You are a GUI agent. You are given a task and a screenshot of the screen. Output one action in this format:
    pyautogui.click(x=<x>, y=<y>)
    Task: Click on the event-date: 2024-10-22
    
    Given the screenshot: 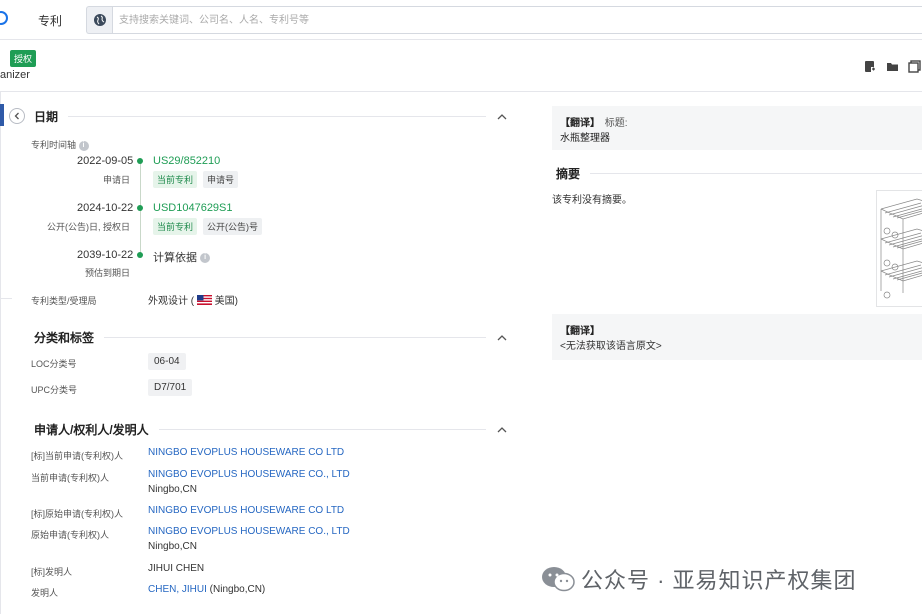 What is the action you would take?
    pyautogui.click(x=105, y=208)
    